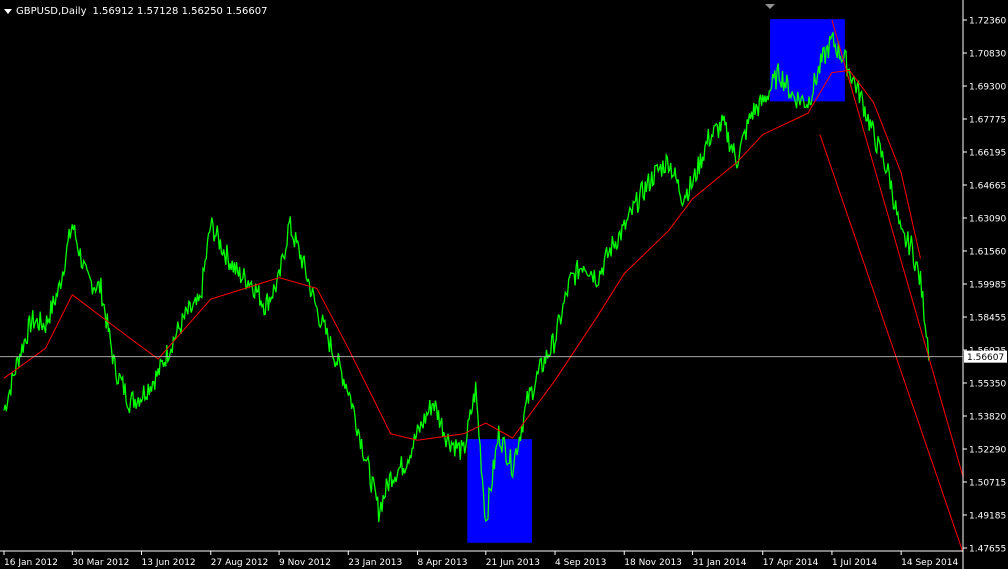 This screenshot has width=1008, height=569. I want to click on y-tick-label: 1.58455, so click(987, 319).